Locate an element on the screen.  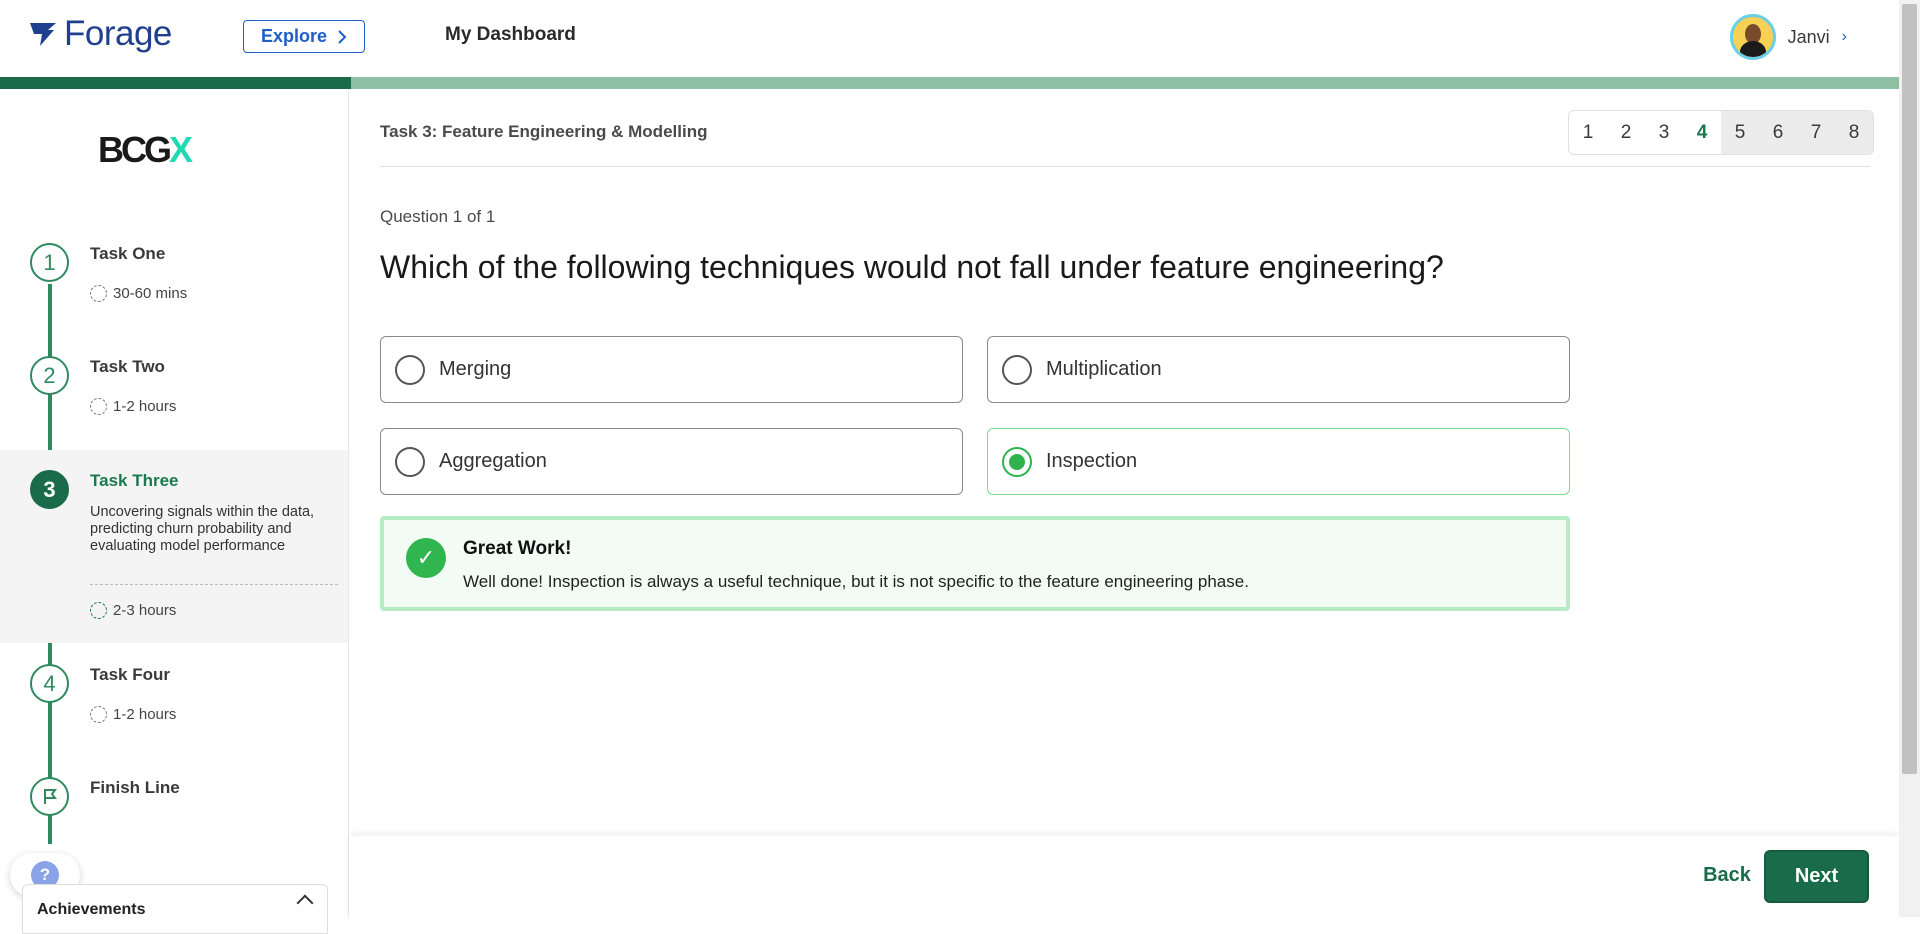
task-title: Task Three is located at coordinates (134, 480).